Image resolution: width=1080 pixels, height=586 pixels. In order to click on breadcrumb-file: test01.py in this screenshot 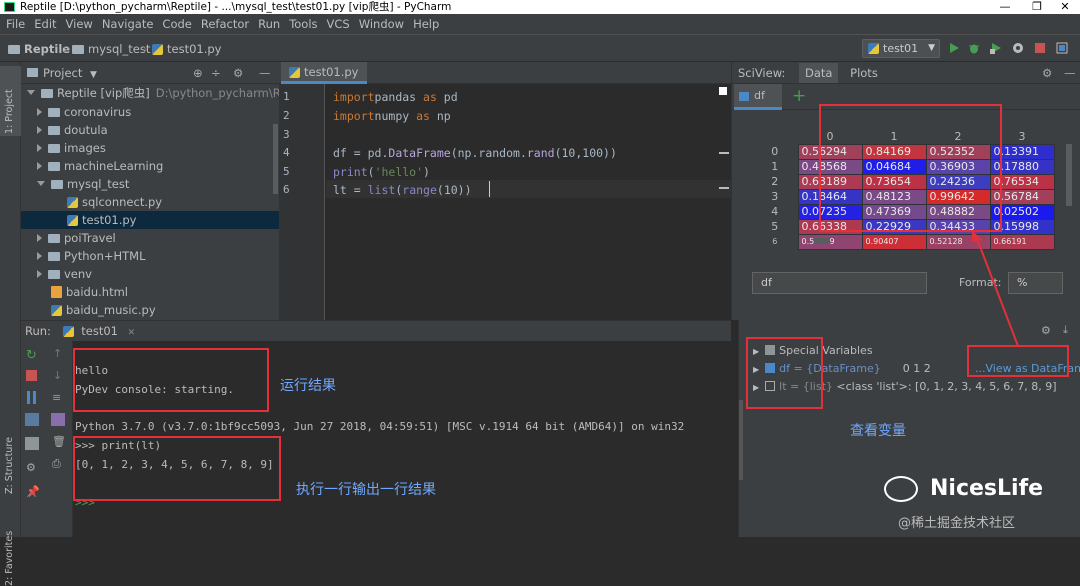, I will do `click(186, 49)`.